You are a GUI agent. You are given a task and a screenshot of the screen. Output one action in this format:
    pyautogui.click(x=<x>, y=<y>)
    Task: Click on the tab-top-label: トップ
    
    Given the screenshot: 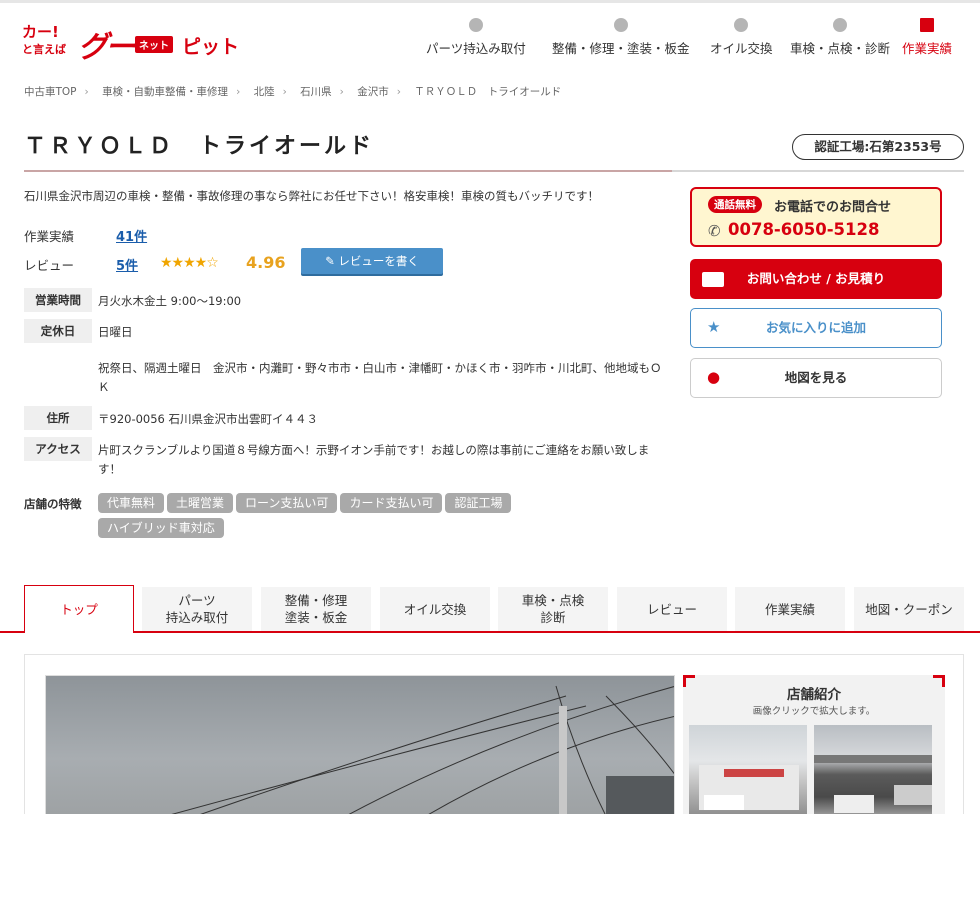 What is the action you would take?
    pyautogui.click(x=79, y=609)
    